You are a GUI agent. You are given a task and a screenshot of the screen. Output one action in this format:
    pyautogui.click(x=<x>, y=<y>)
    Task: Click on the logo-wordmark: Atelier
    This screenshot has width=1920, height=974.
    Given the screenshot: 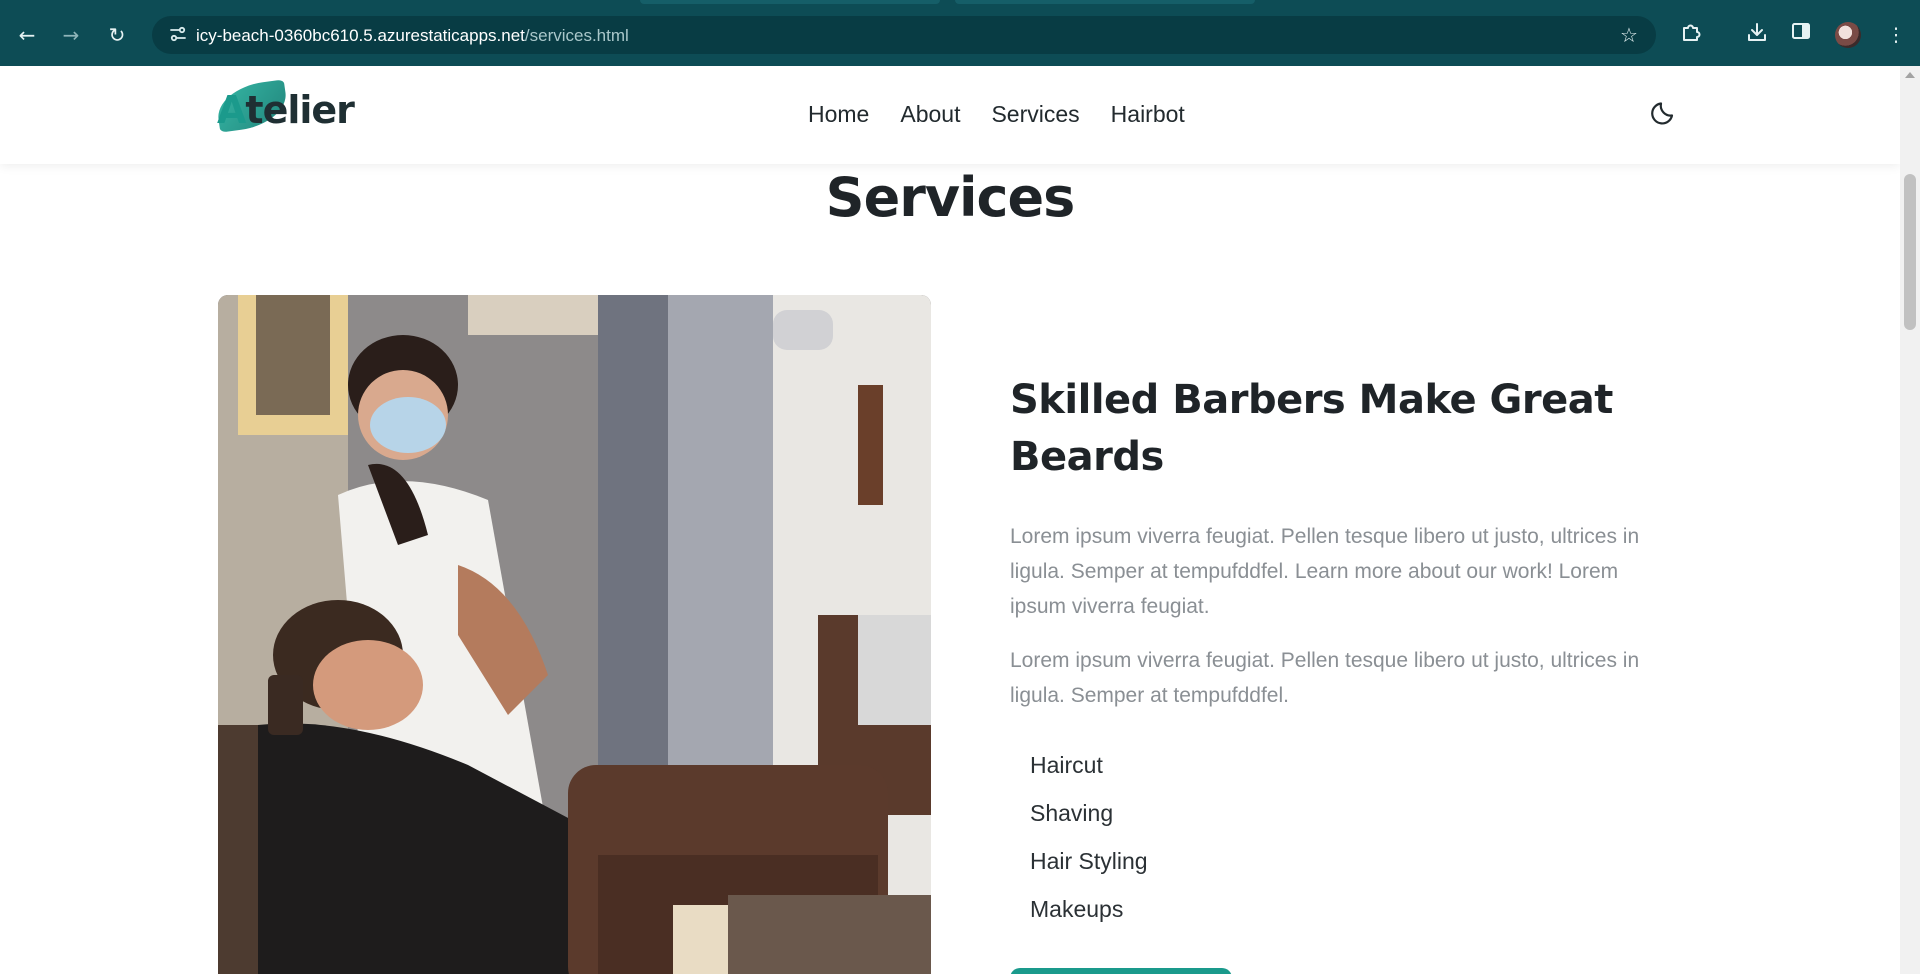 What is the action you would take?
    pyautogui.click(x=286, y=110)
    